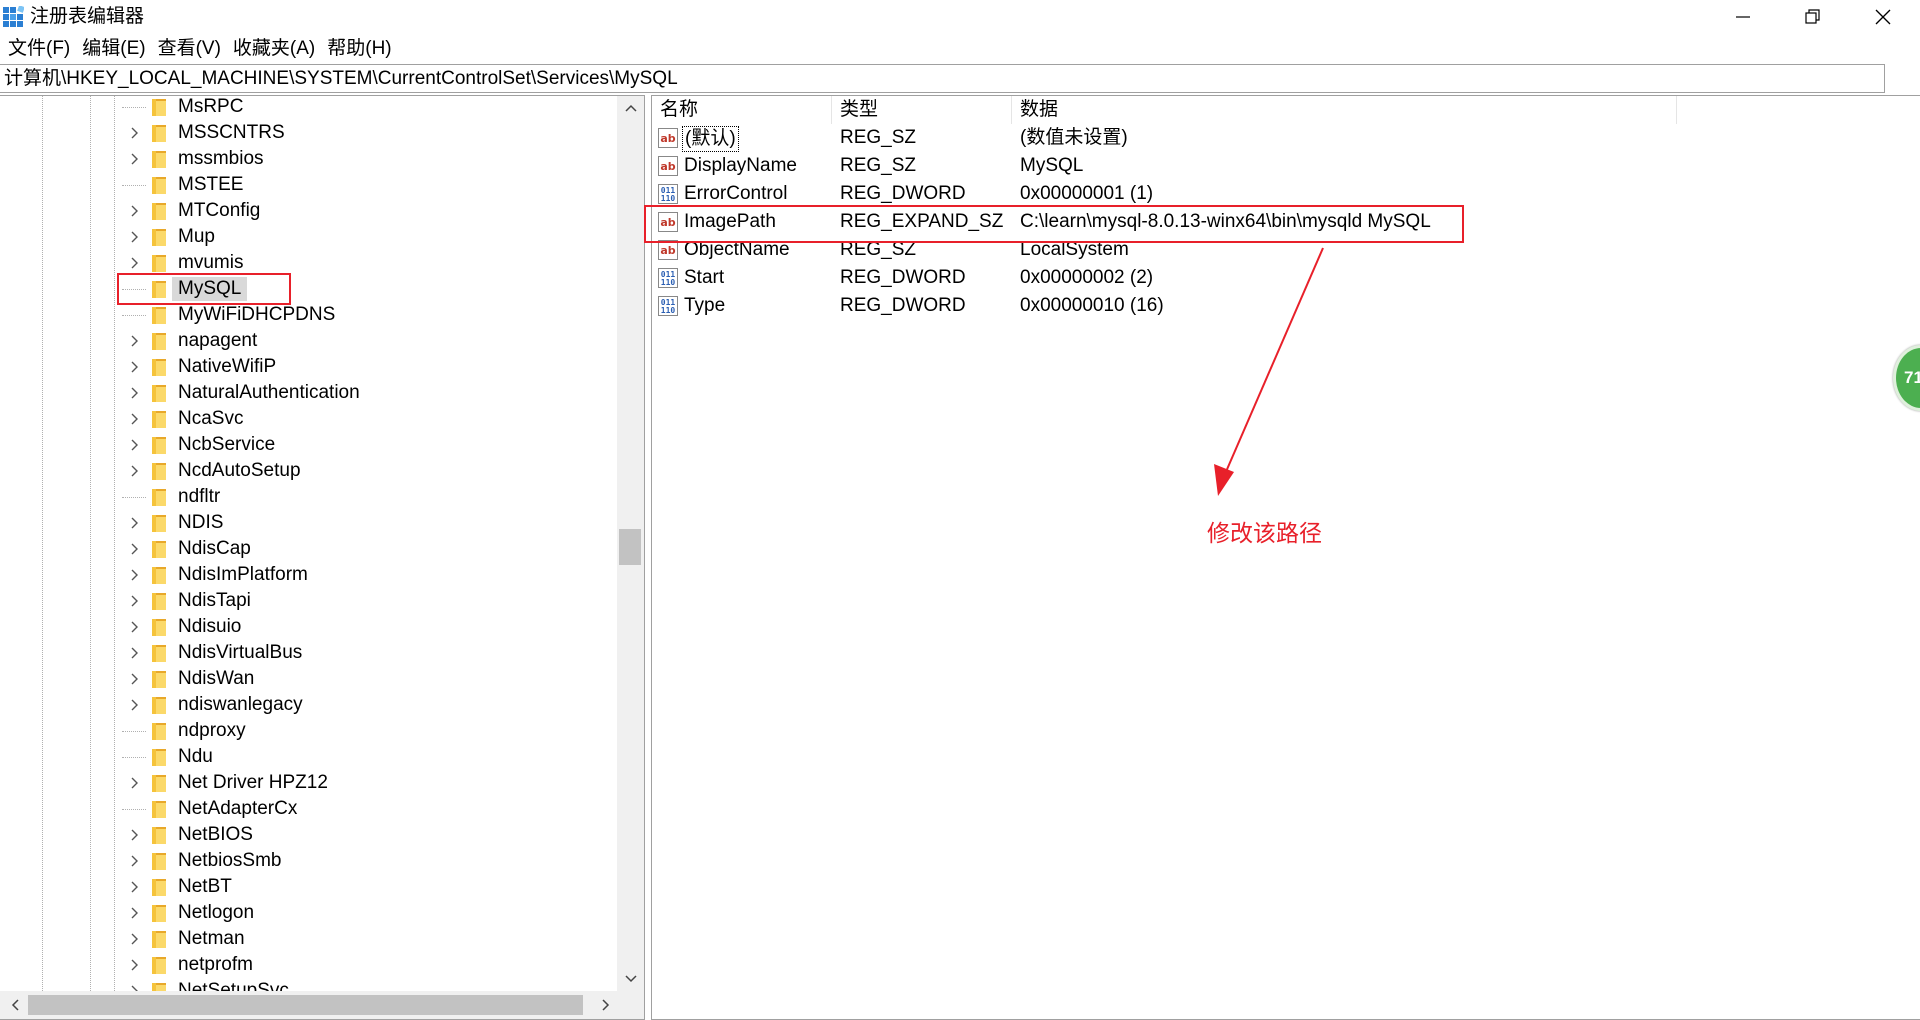 The width and height of the screenshot is (1920, 1020). I want to click on tree-item: NetbiosSmb, so click(310, 861).